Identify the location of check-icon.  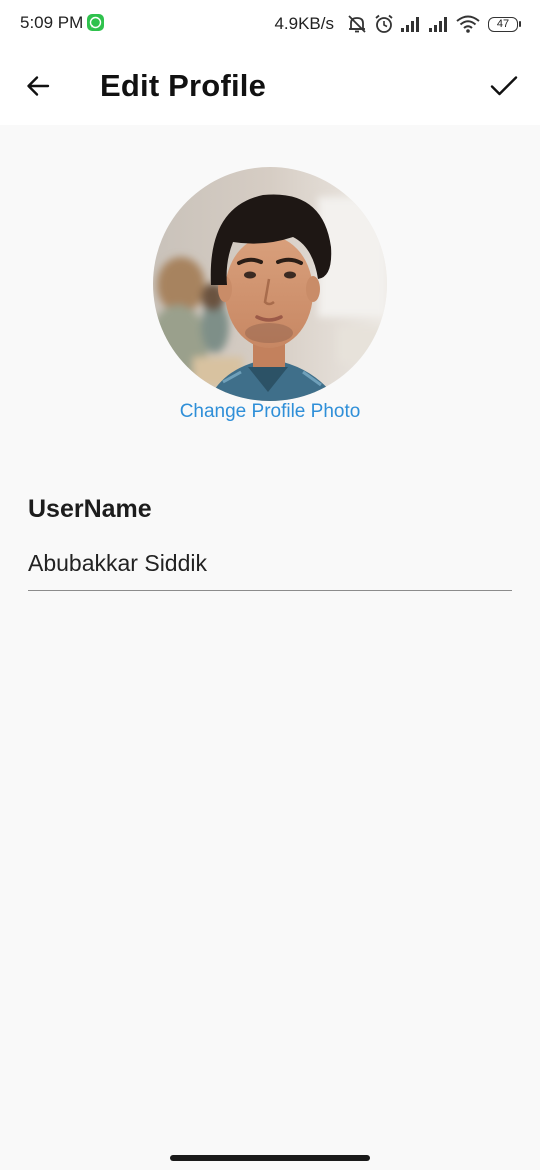
(504, 86).